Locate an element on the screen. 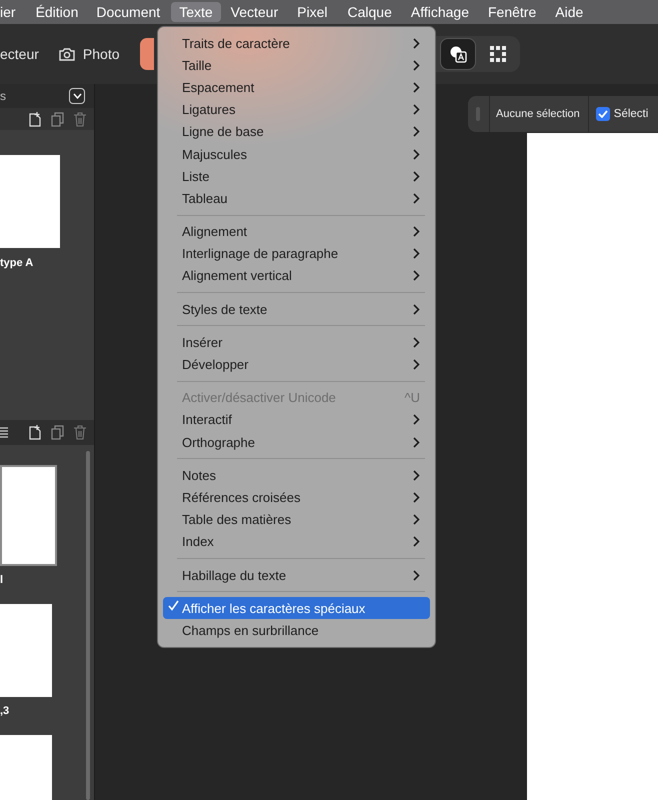  menu-bar-item: Calque is located at coordinates (370, 12).